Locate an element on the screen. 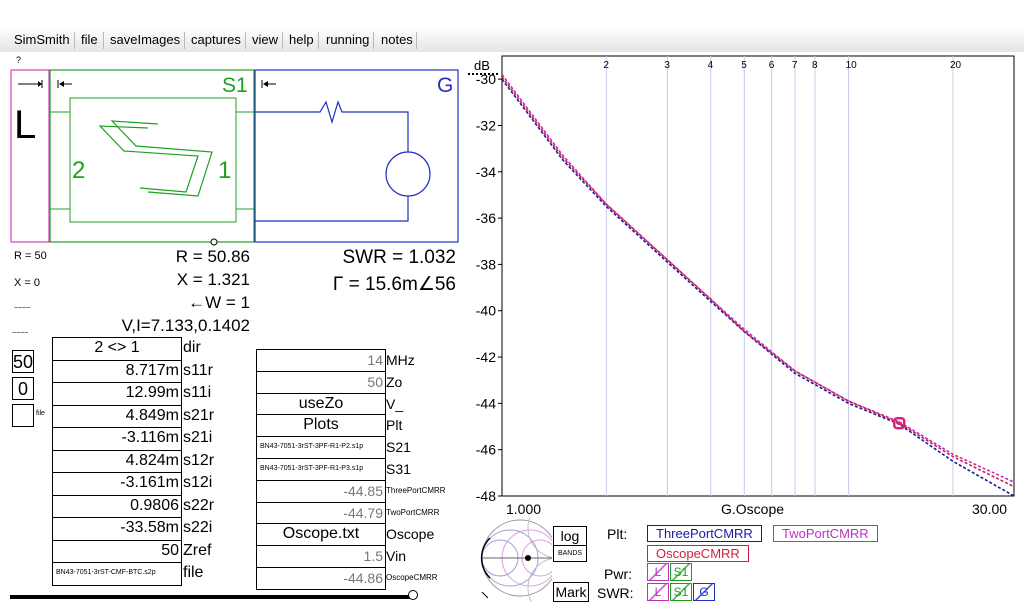 This screenshot has width=1024, height=612. oscope-value-zo: 50 is located at coordinates (321, 382).